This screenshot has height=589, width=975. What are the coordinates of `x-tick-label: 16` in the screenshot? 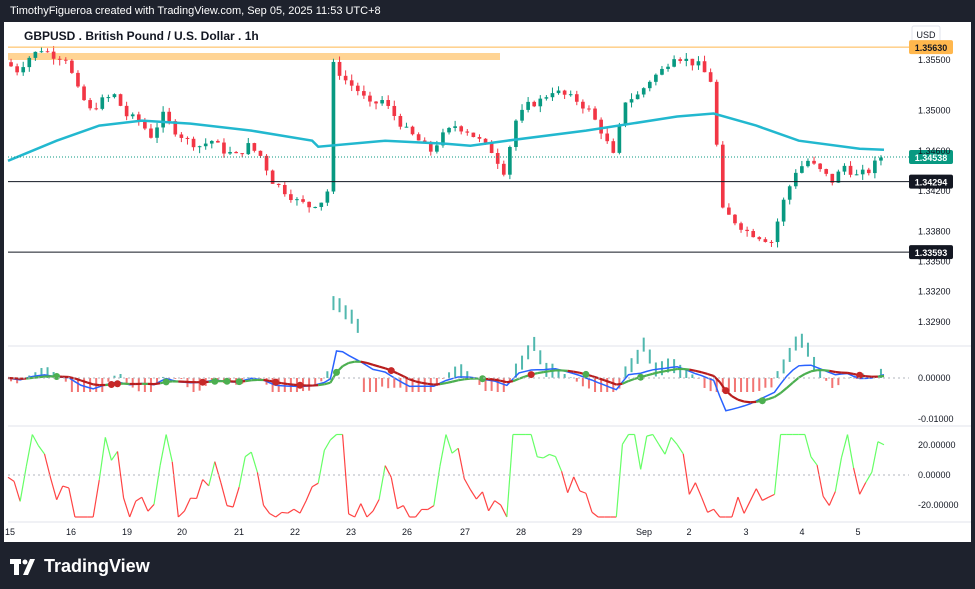 It's located at (71, 532).